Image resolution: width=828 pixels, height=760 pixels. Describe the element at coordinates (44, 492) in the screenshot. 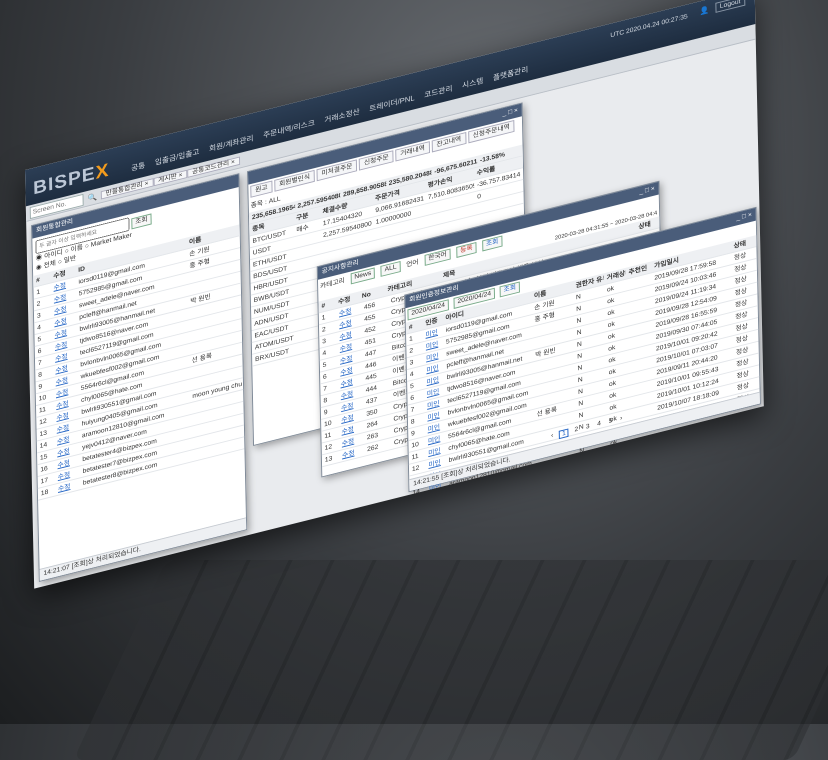

I see `table-cell: 18` at that location.